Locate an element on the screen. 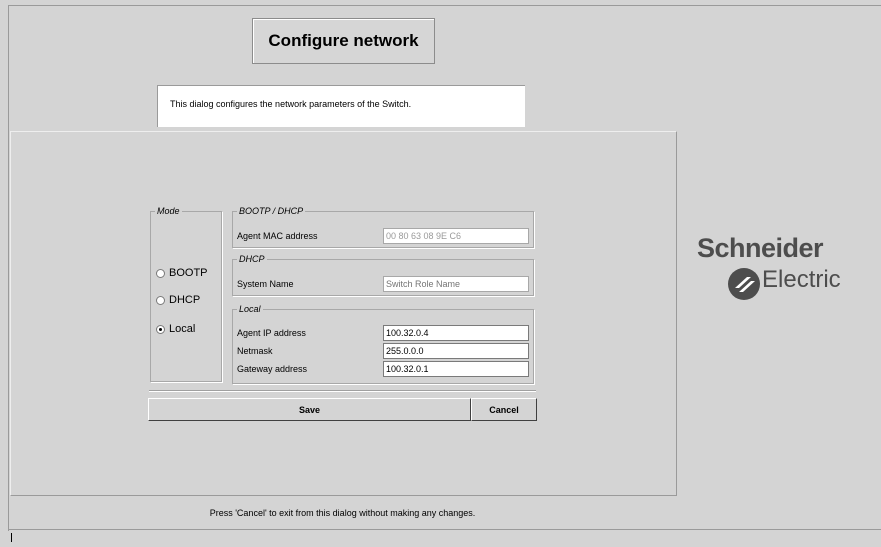  mac-label: Agent MAC address is located at coordinates (277, 236).